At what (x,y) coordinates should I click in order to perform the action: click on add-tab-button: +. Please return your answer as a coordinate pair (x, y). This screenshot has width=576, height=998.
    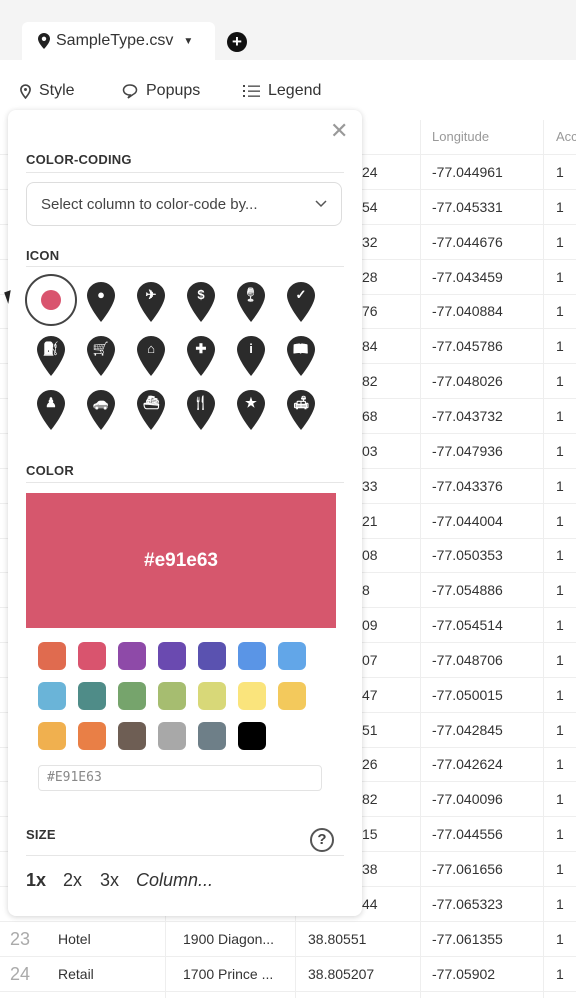
    Looking at the image, I should click on (237, 42).